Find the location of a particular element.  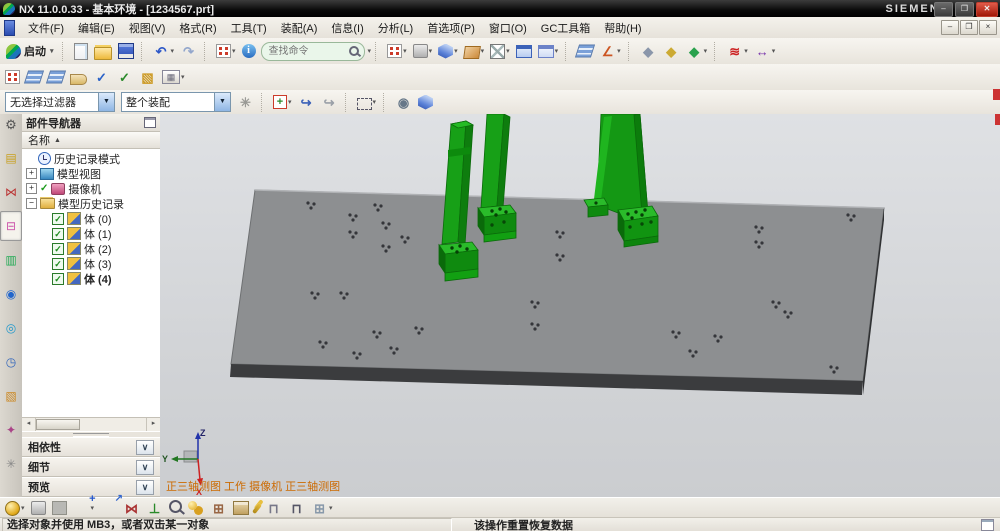

roles-tab: ✦ is located at coordinates (11, 430).